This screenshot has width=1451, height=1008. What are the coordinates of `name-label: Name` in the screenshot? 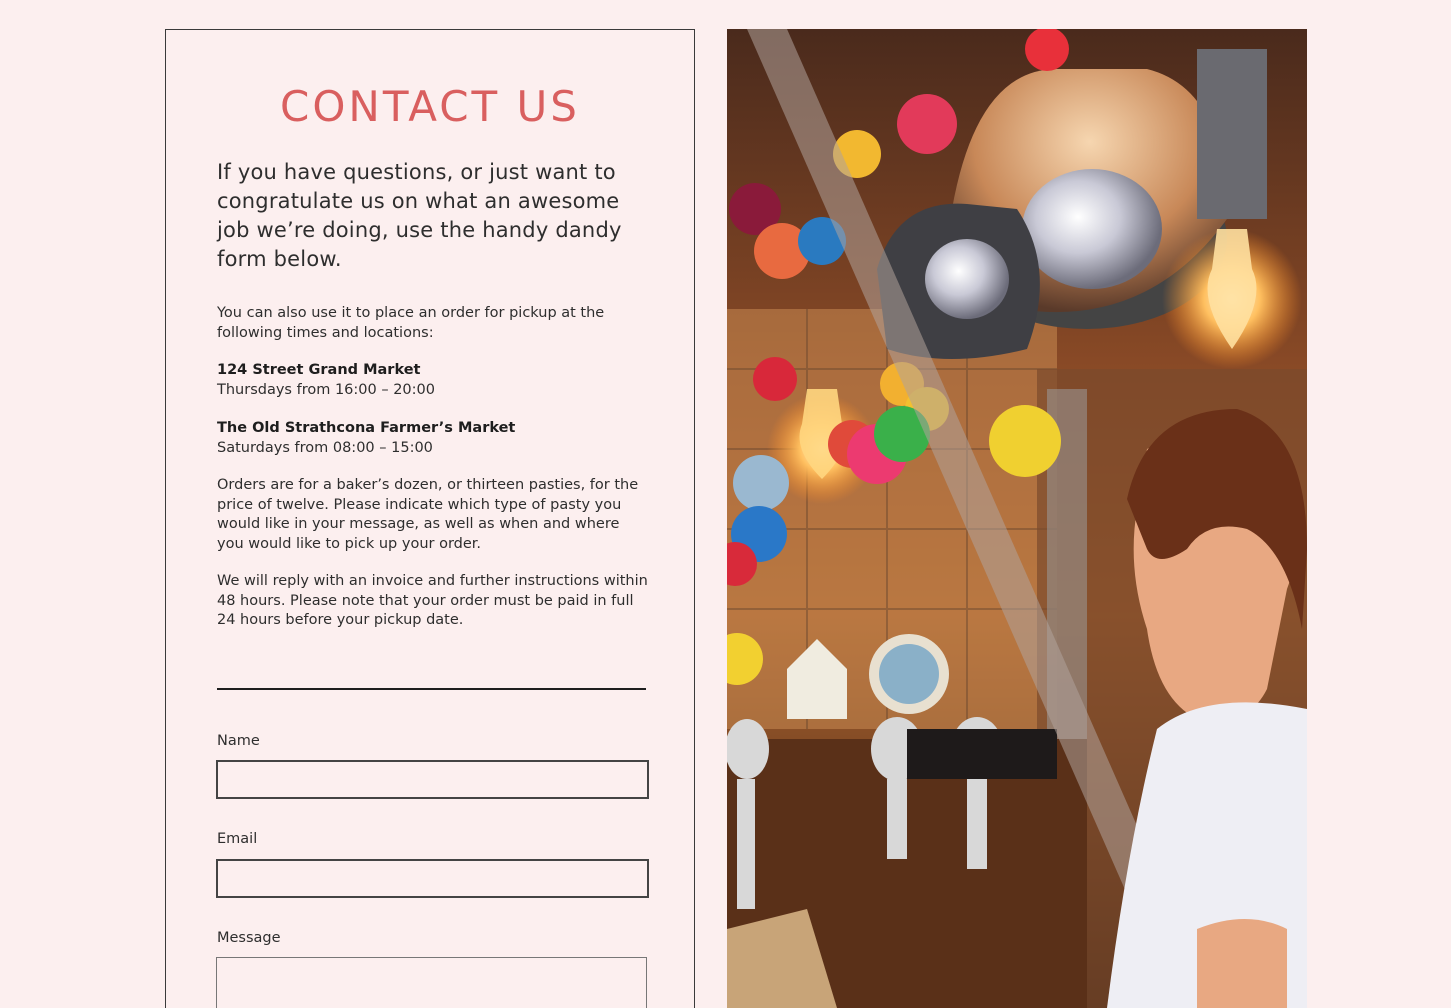 It's located at (238, 741).